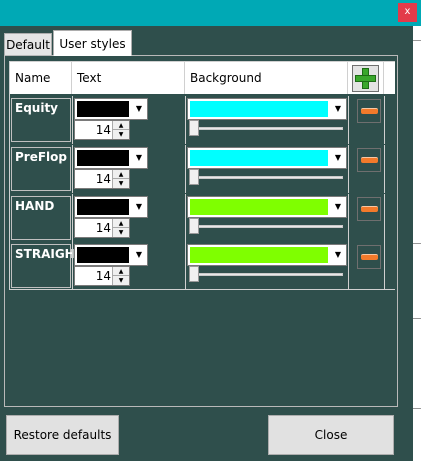 Image resolution: width=421 pixels, height=461 pixels. I want to click on tab-user-styles: User styles, so click(92, 43).